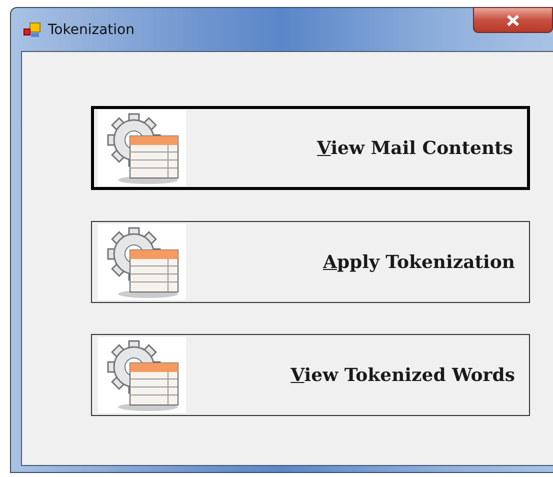 The width and height of the screenshot is (553, 477). I want to click on window-title: Tokenization, so click(91, 30).